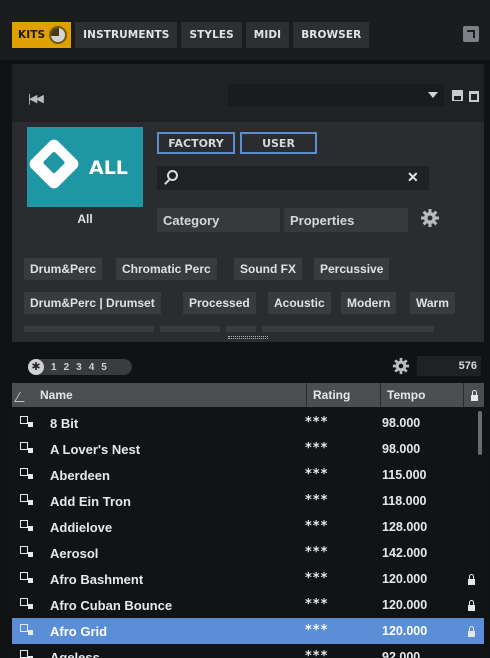 The width and height of the screenshot is (490, 658). I want to click on row-name: Add Ein Tron, so click(90, 501).